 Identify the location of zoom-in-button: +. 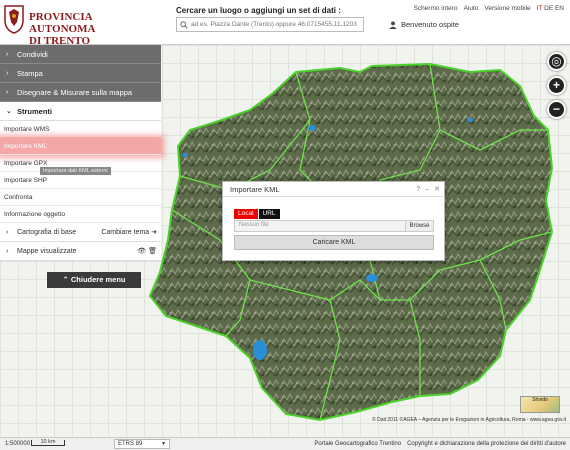
(556, 85).